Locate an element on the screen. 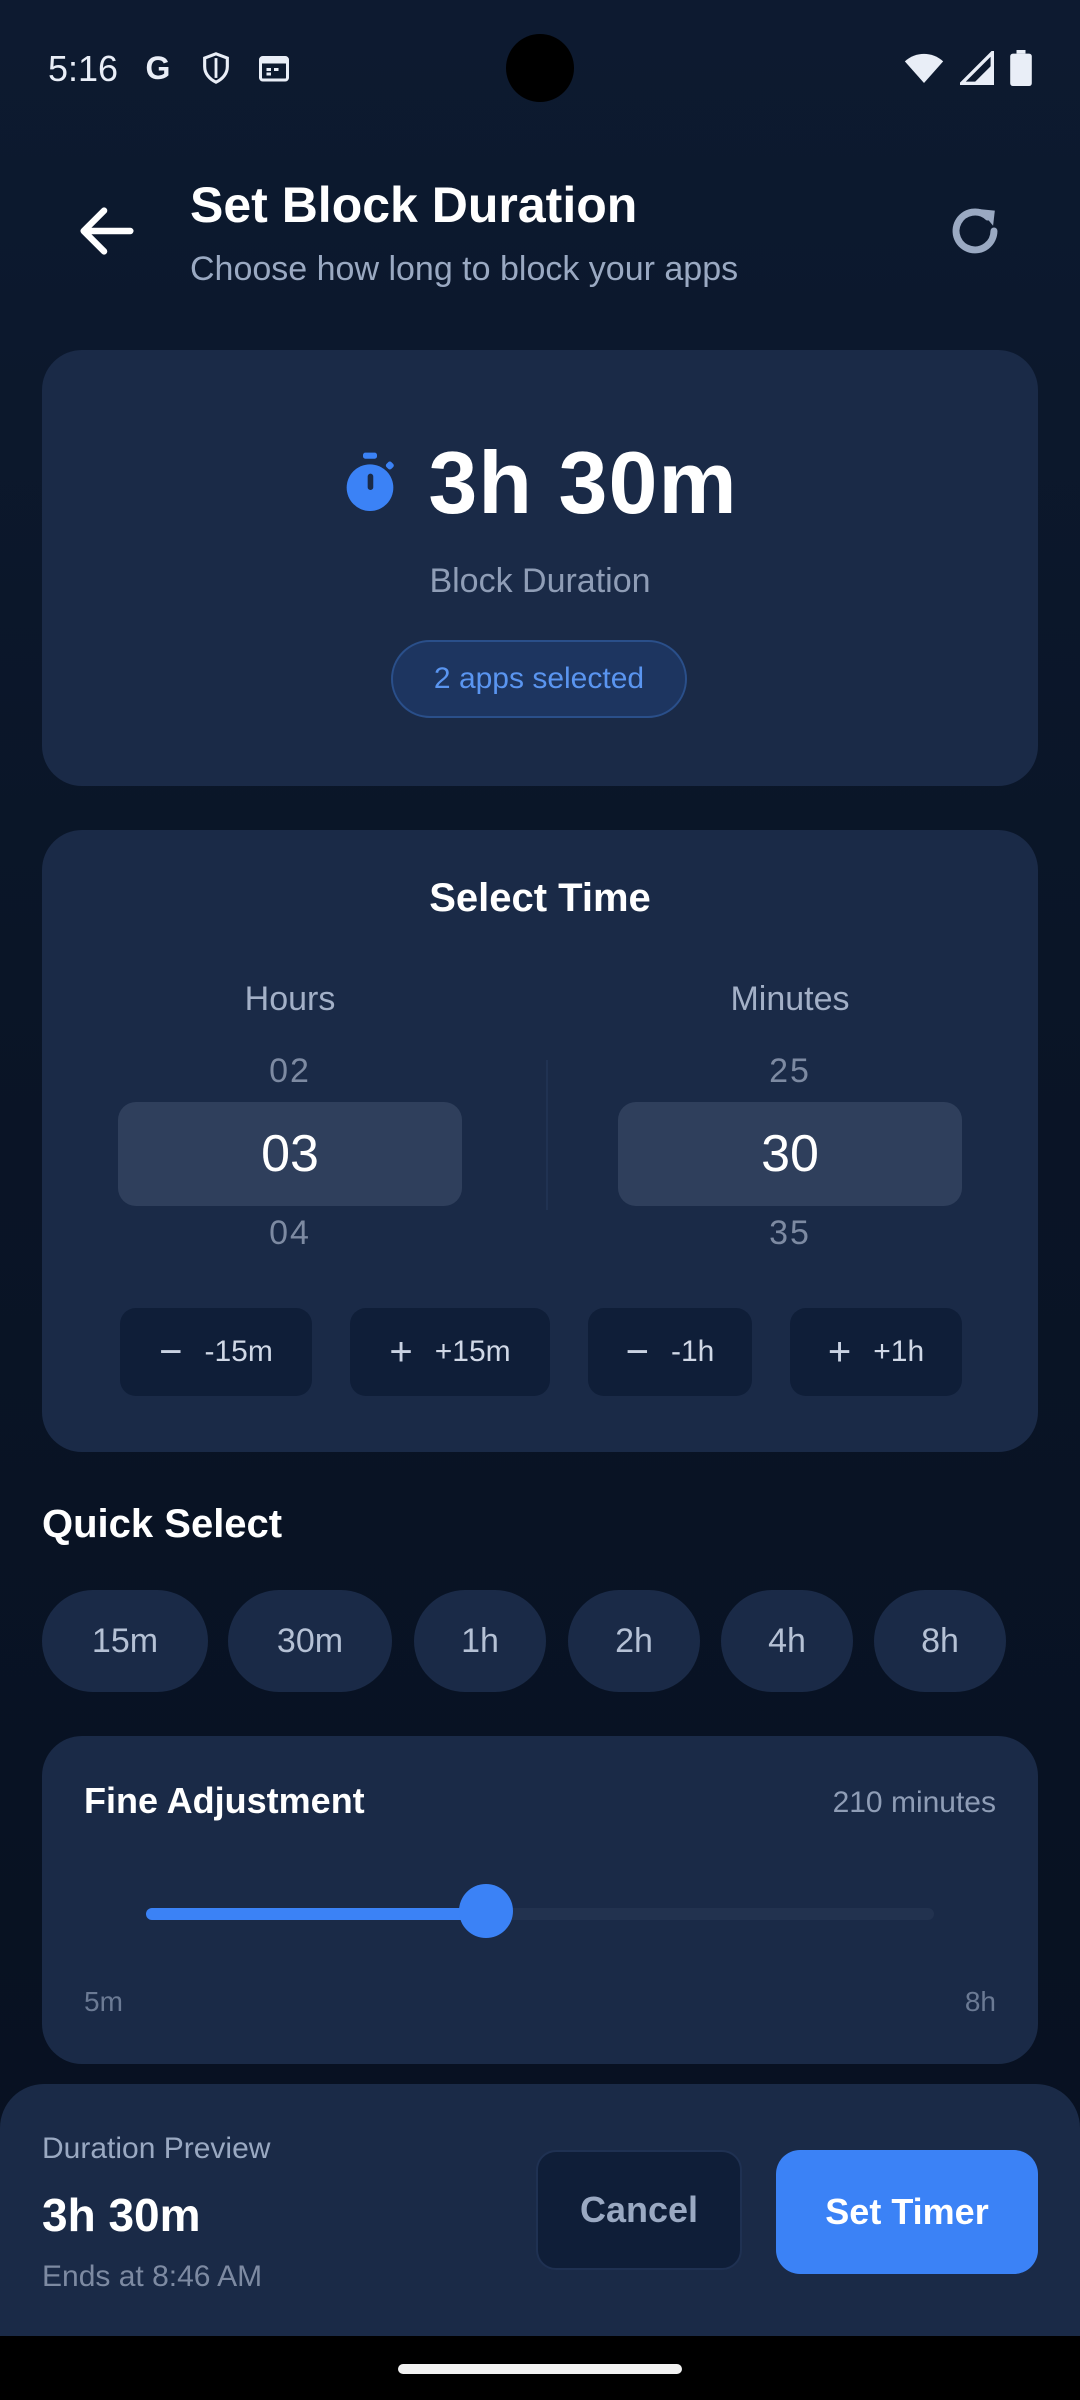  select-time-title: Select Time is located at coordinates (540, 898).